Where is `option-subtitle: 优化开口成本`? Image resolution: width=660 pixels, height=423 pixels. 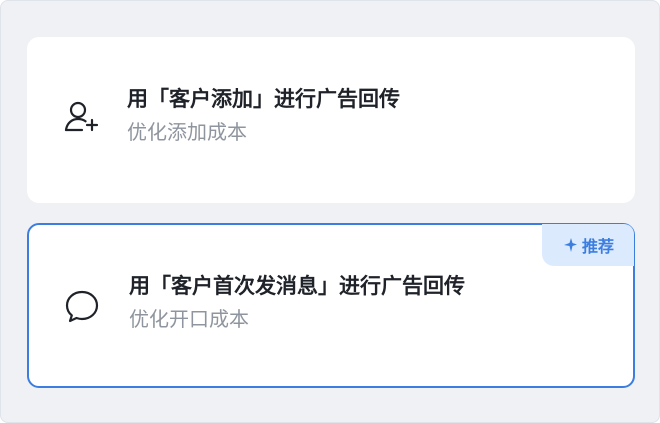 option-subtitle: 优化开口成本 is located at coordinates (189, 319).